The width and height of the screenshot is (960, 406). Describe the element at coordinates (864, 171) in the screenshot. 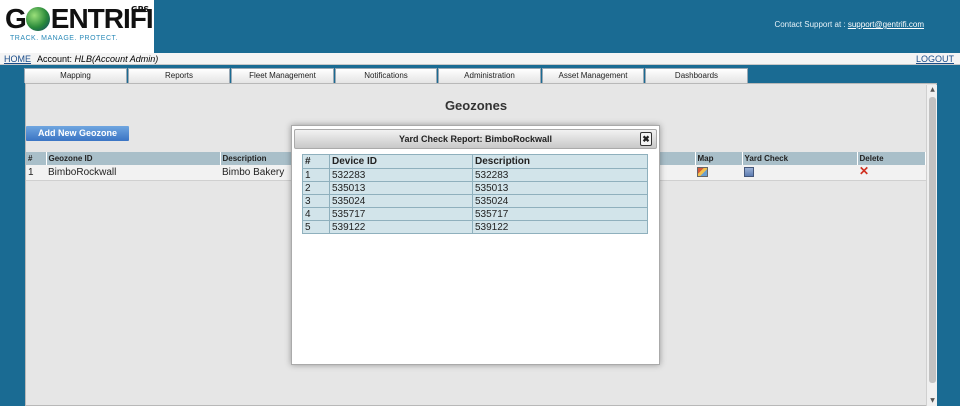

I see `delete-x-icon: ✕` at that location.